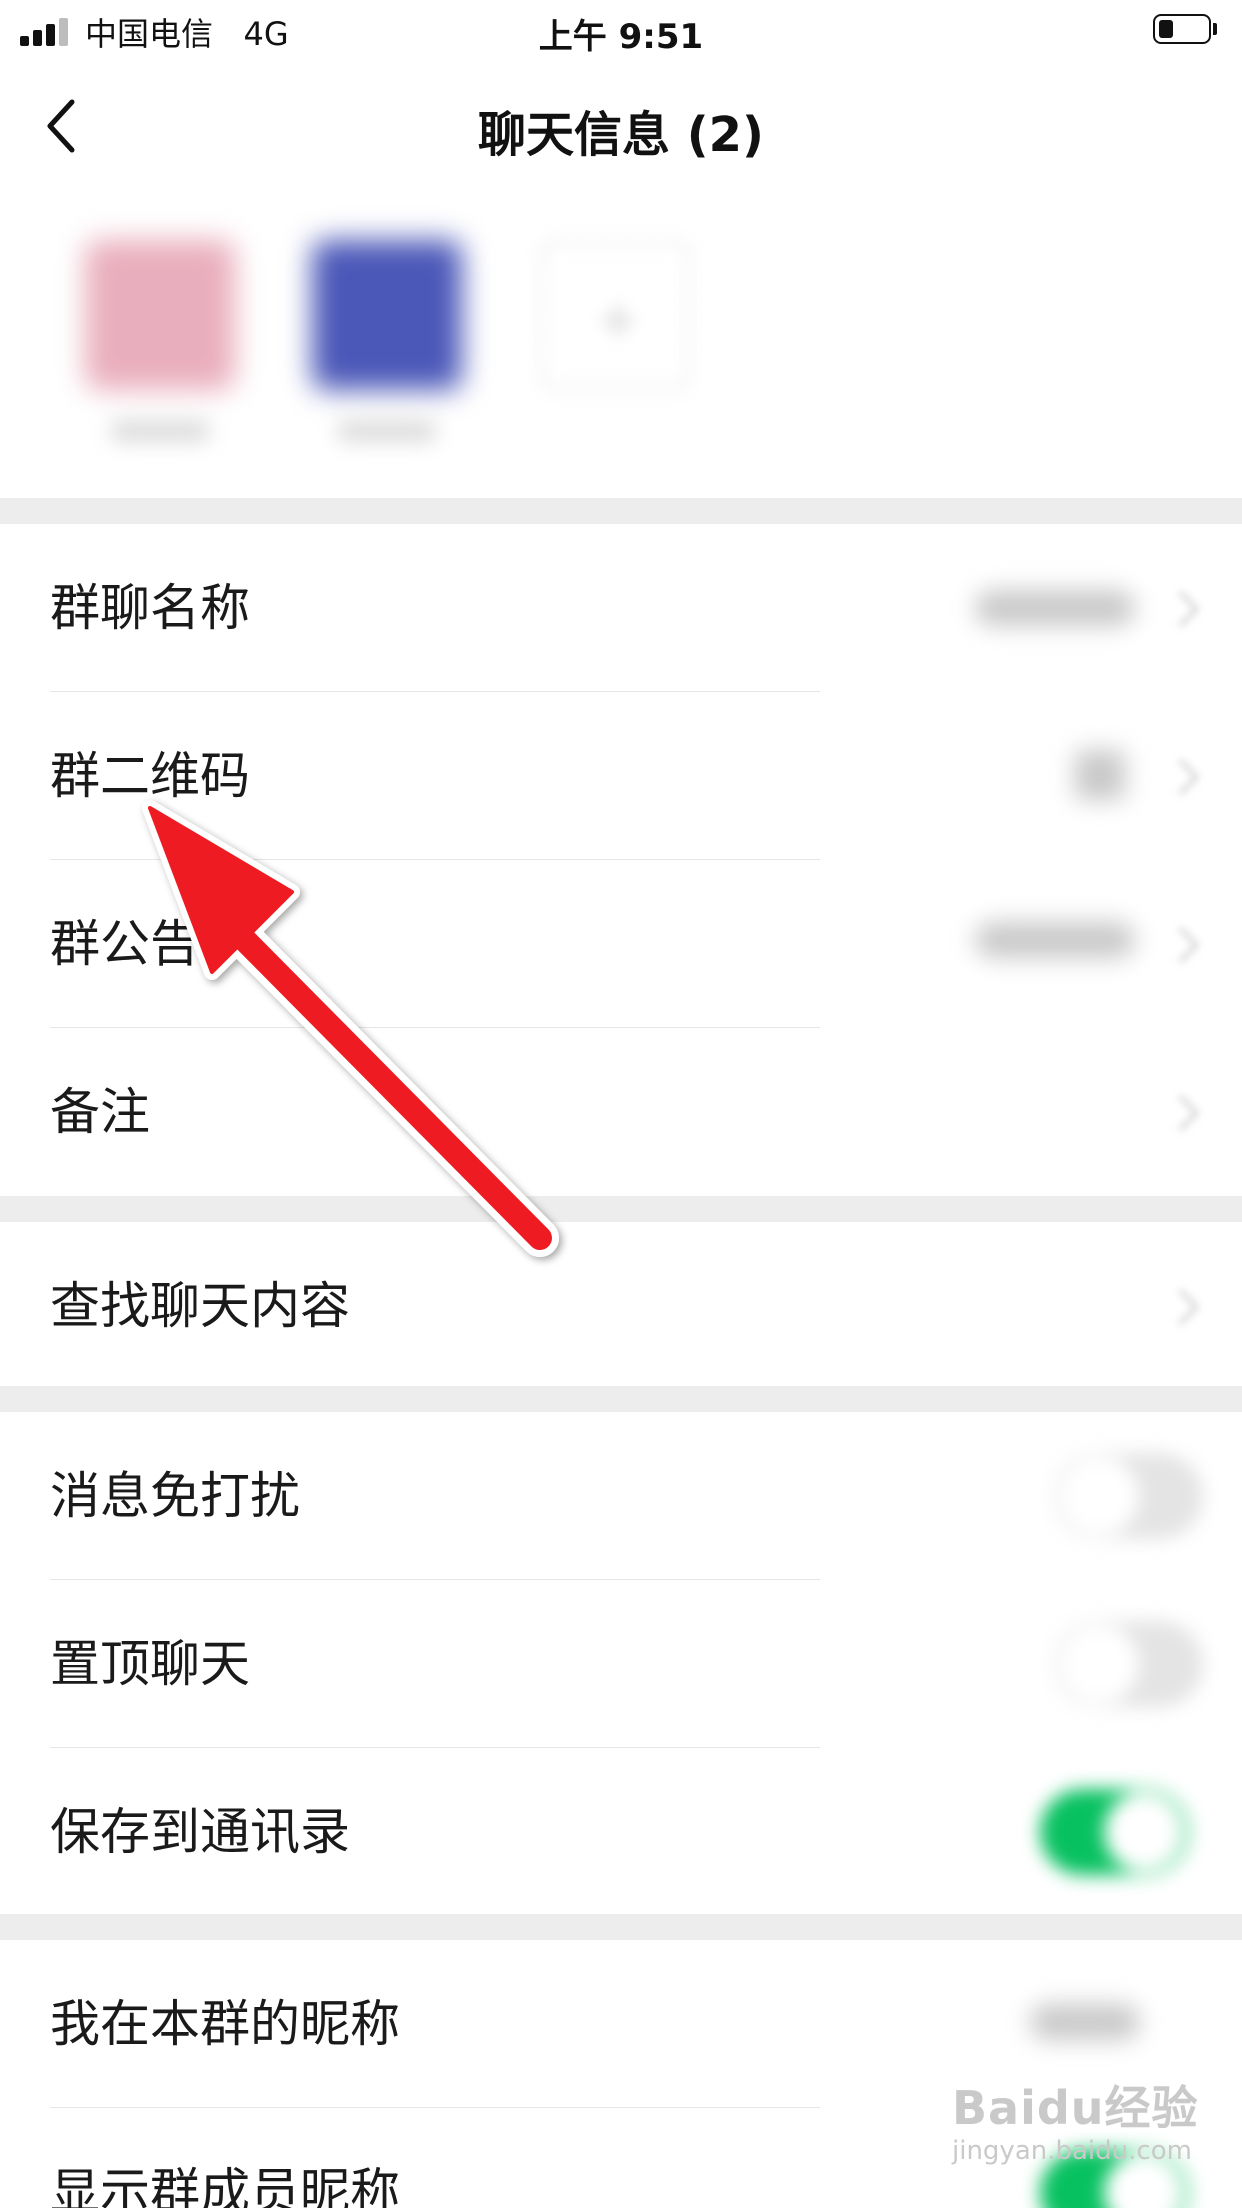  I want to click on status-time: 上午 9:51, so click(621, 37).